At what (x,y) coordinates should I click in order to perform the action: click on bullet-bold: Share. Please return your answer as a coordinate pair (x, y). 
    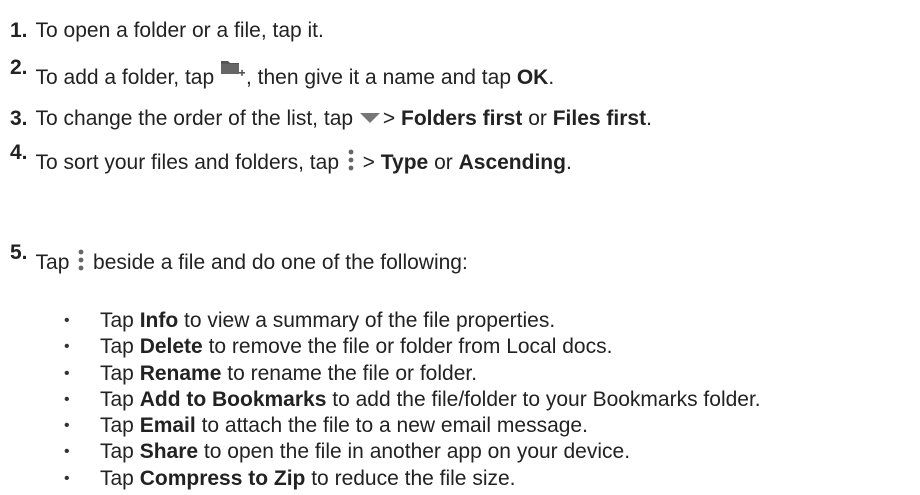
    Looking at the image, I should click on (169, 452).